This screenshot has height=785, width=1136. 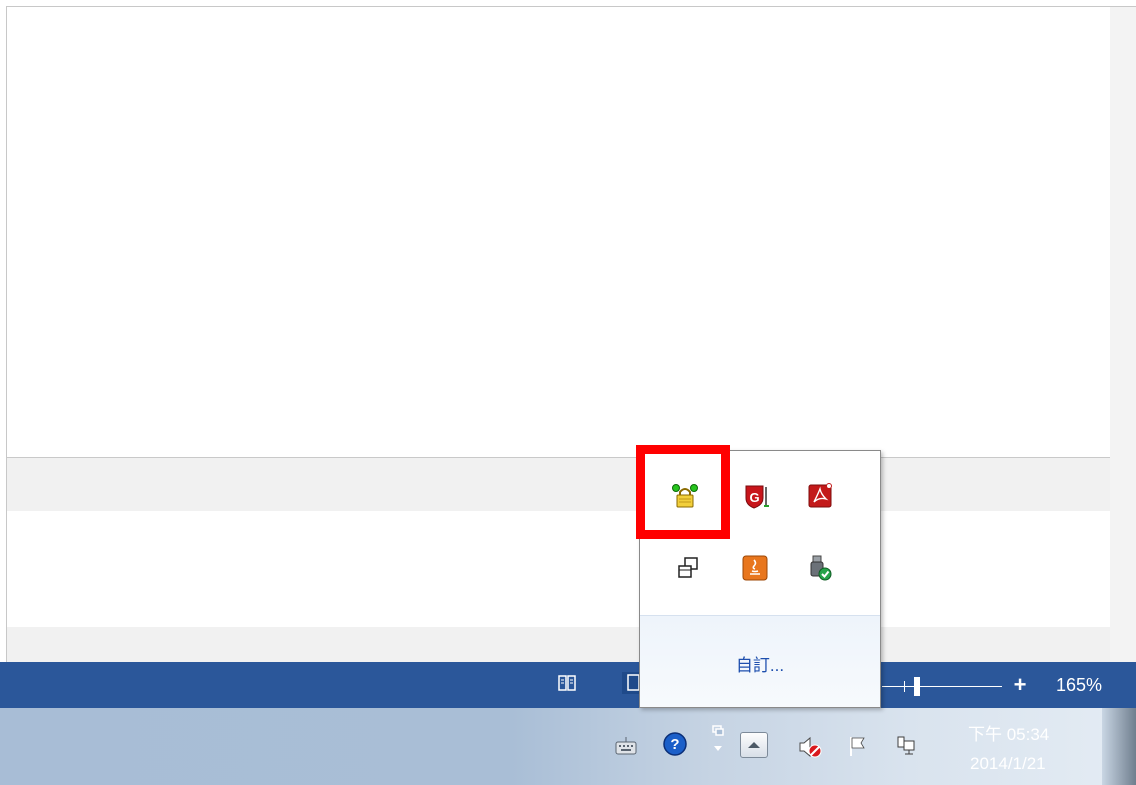 I want to click on read-mode-icon, so click(x=567, y=683).